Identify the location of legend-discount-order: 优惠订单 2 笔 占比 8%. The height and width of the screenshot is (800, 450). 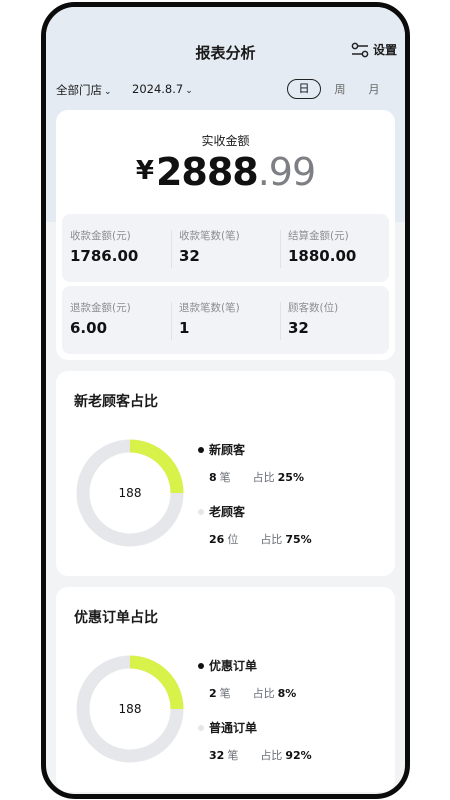
(247, 679).